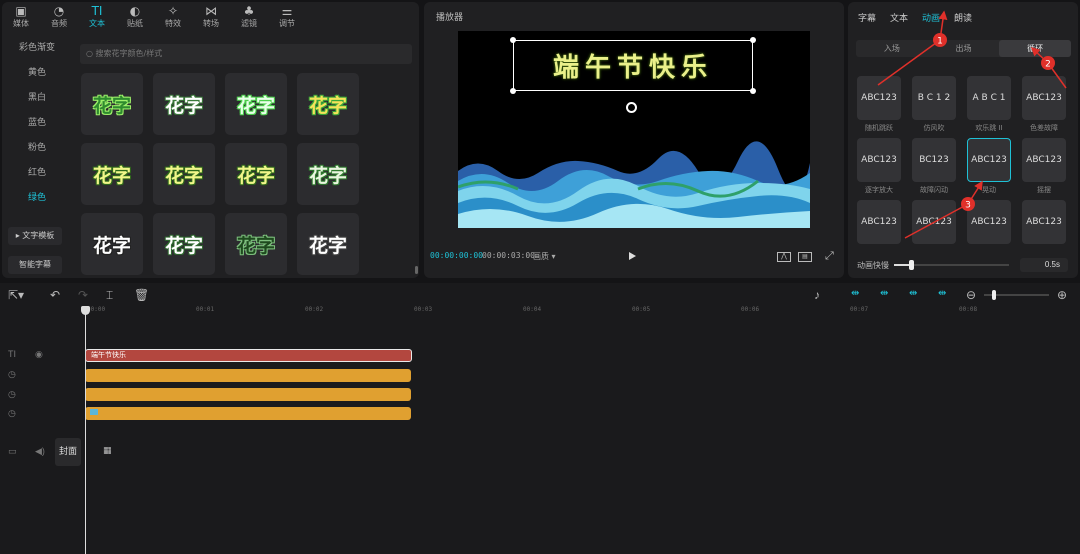 The image size is (1080, 554). What do you see at coordinates (989, 98) in the screenshot?
I see `animation-preset: A B C 1` at bounding box center [989, 98].